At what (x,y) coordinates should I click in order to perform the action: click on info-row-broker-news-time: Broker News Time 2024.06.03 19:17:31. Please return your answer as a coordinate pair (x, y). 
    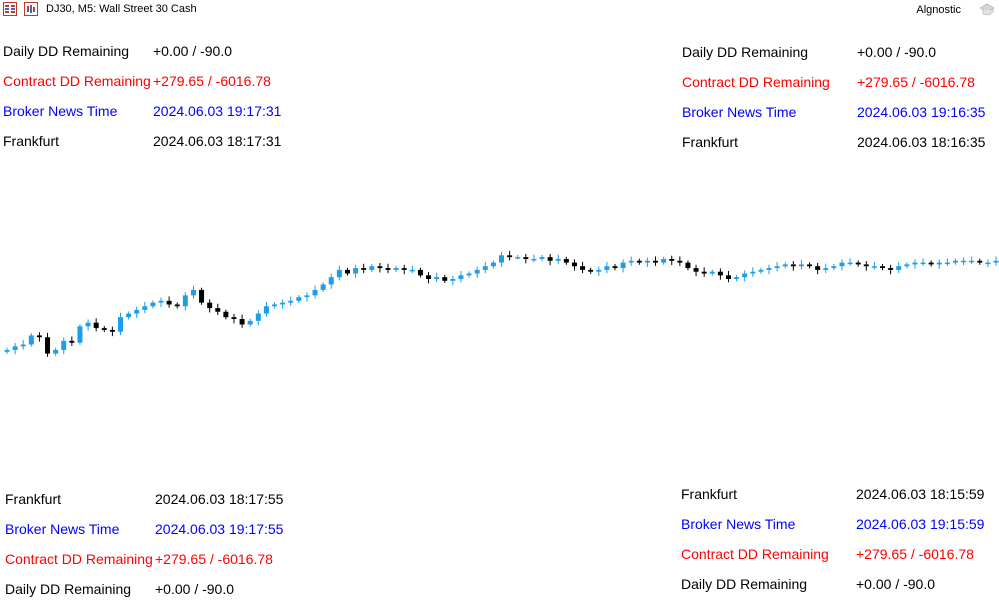
    Looking at the image, I should click on (153, 113).